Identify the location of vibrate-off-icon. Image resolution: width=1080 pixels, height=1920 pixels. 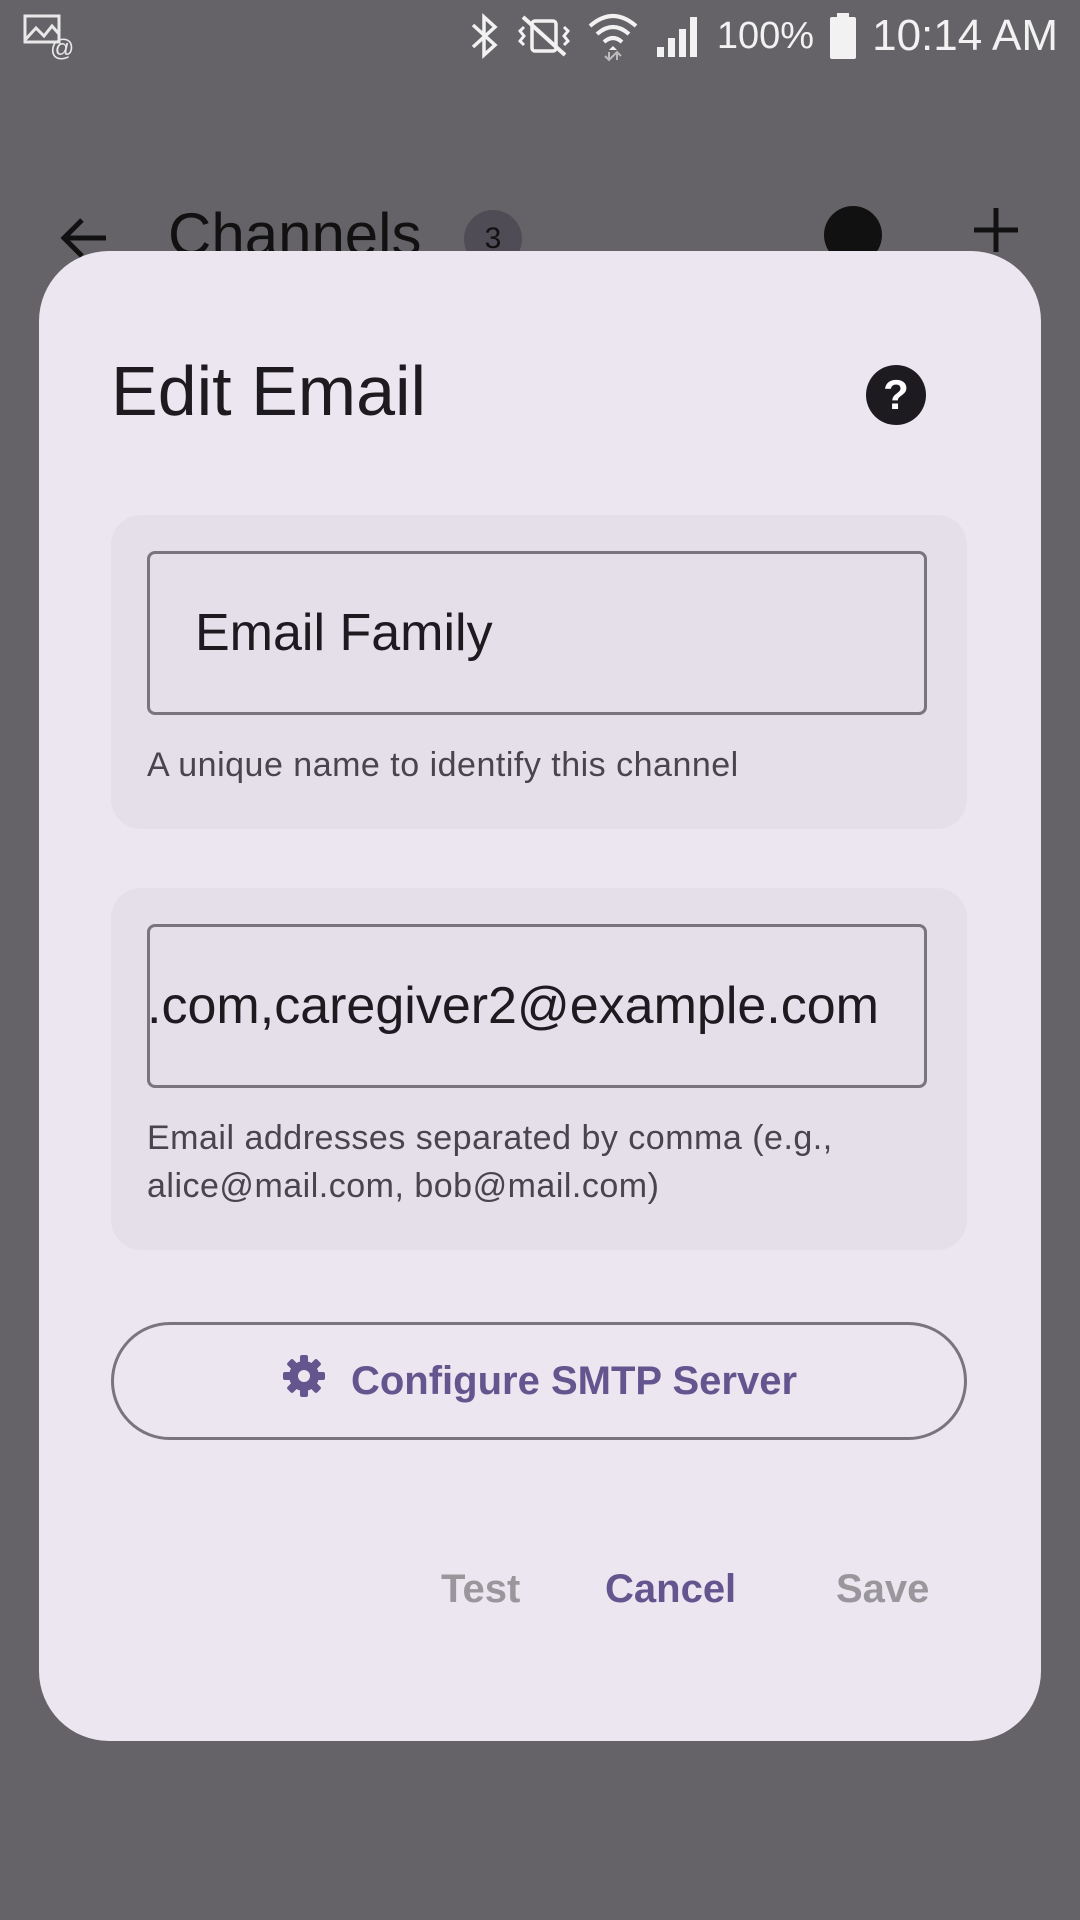
(544, 36).